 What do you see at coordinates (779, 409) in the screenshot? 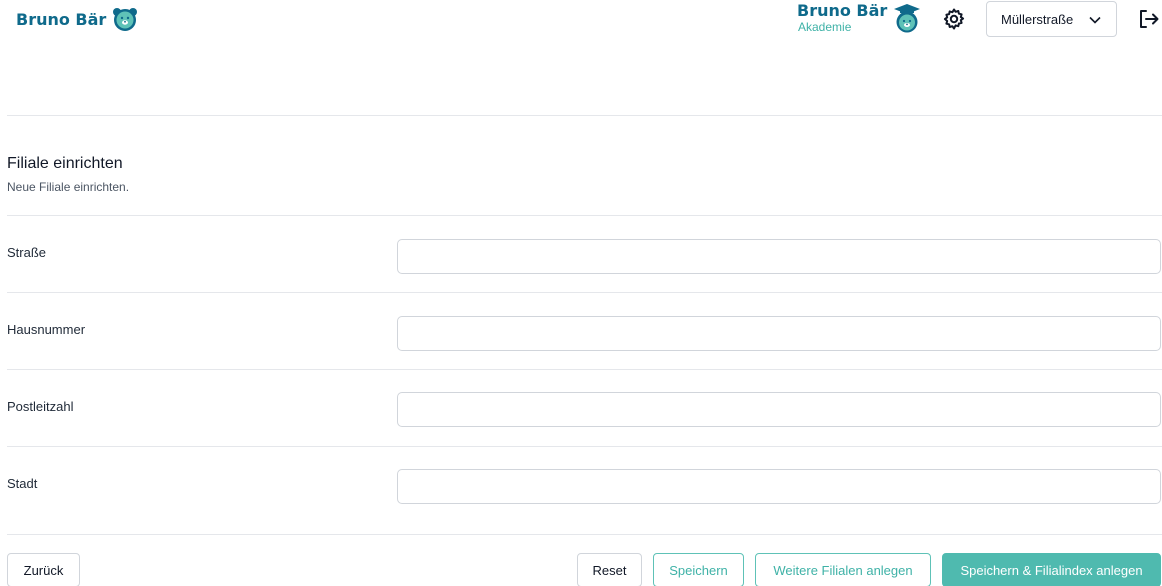
I see `postal-code-input` at bounding box center [779, 409].